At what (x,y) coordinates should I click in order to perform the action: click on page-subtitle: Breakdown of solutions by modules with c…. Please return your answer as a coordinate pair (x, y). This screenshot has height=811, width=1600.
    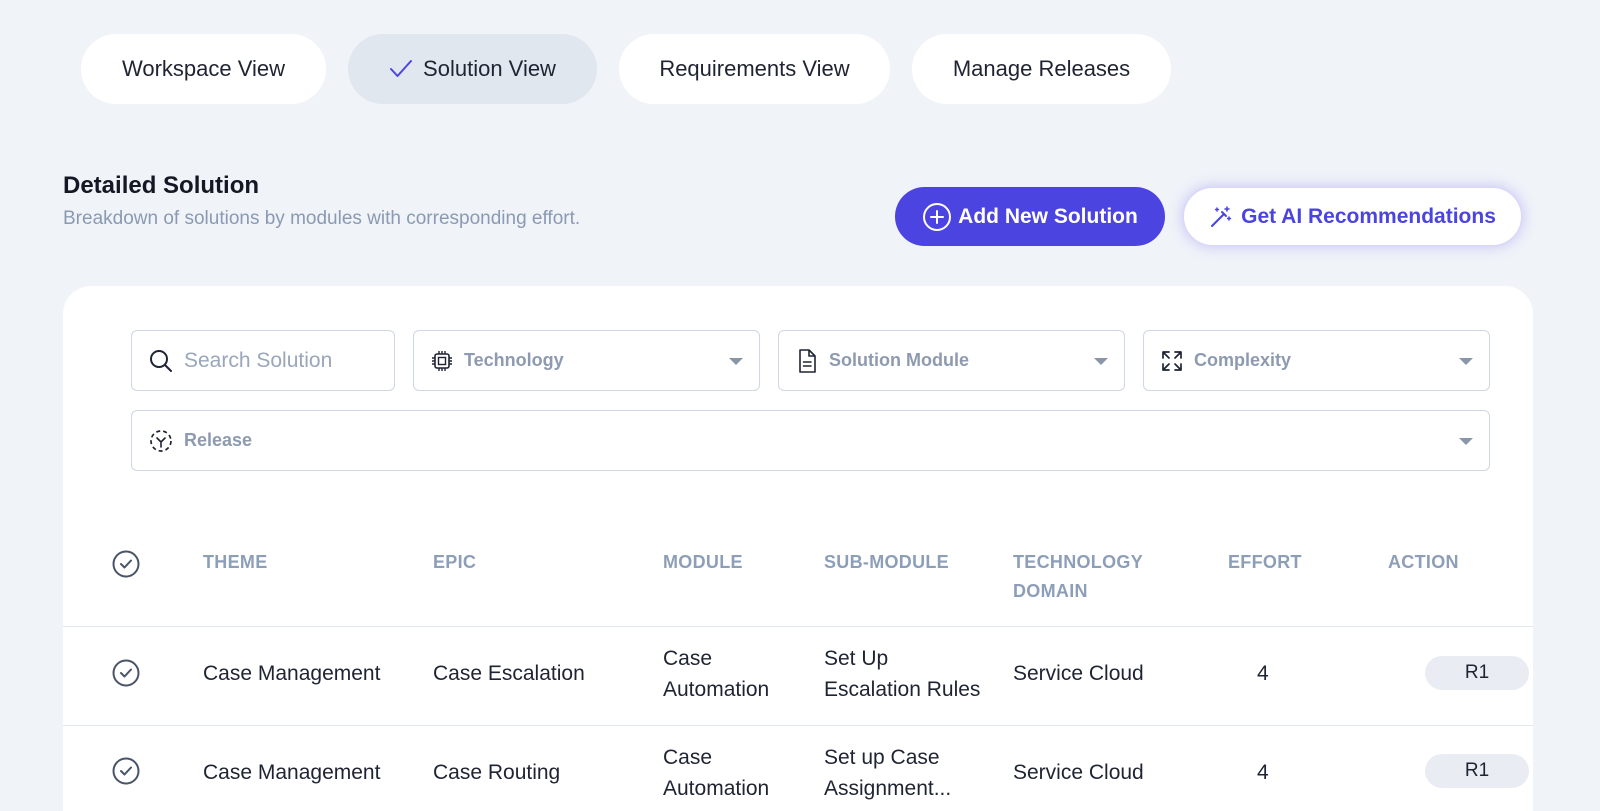
    Looking at the image, I should click on (322, 218).